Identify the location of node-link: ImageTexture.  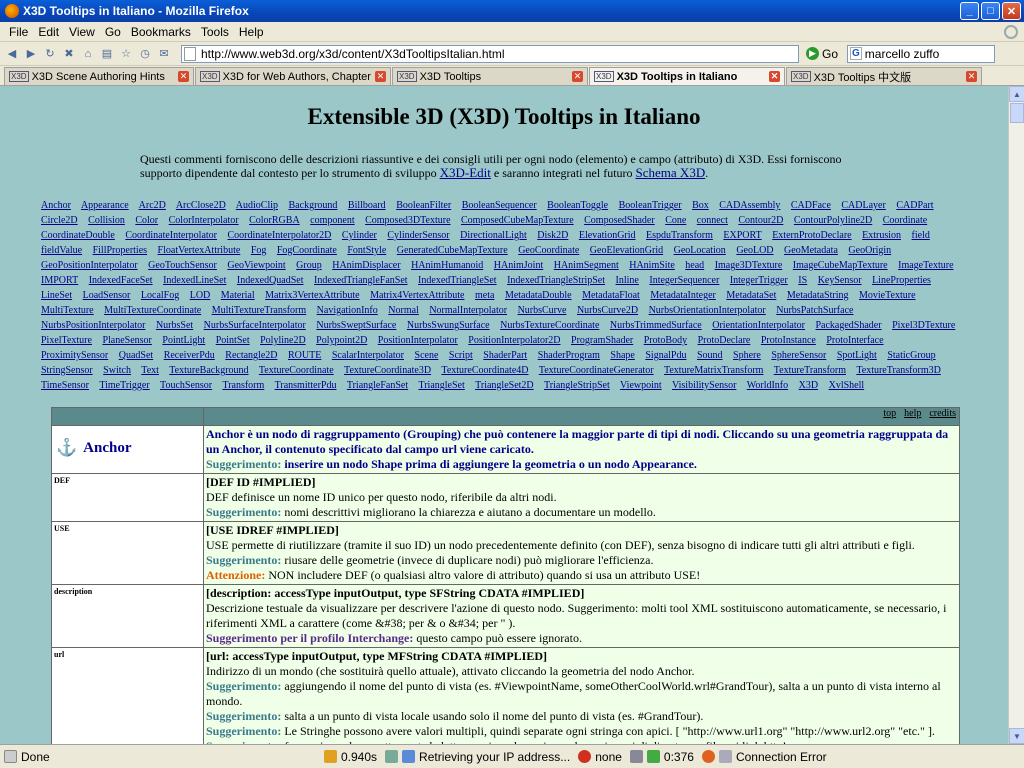
(925, 265).